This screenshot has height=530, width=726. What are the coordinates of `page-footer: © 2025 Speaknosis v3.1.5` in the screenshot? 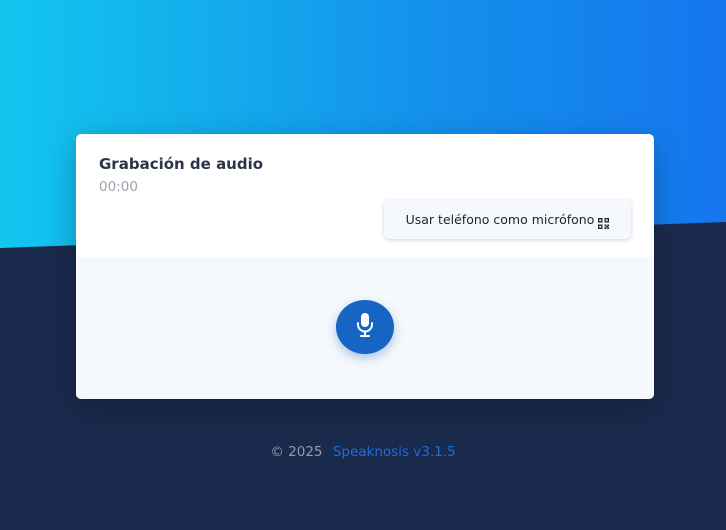 It's located at (363, 452).